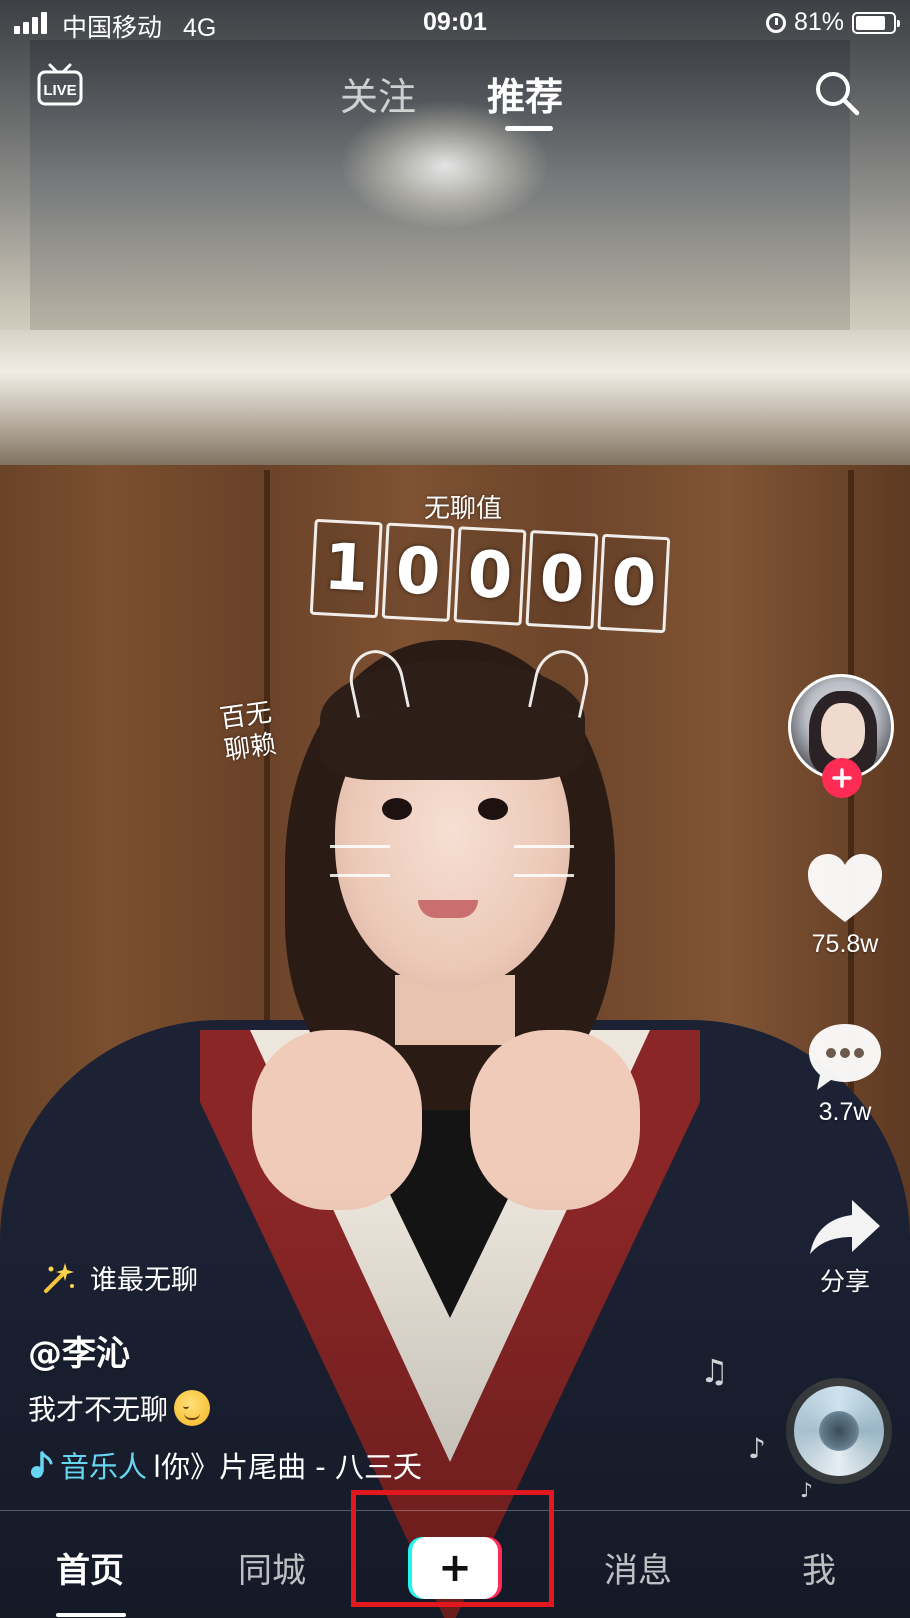 The image size is (910, 1618). What do you see at coordinates (845, 1227) in the screenshot?
I see `share-icon` at bounding box center [845, 1227].